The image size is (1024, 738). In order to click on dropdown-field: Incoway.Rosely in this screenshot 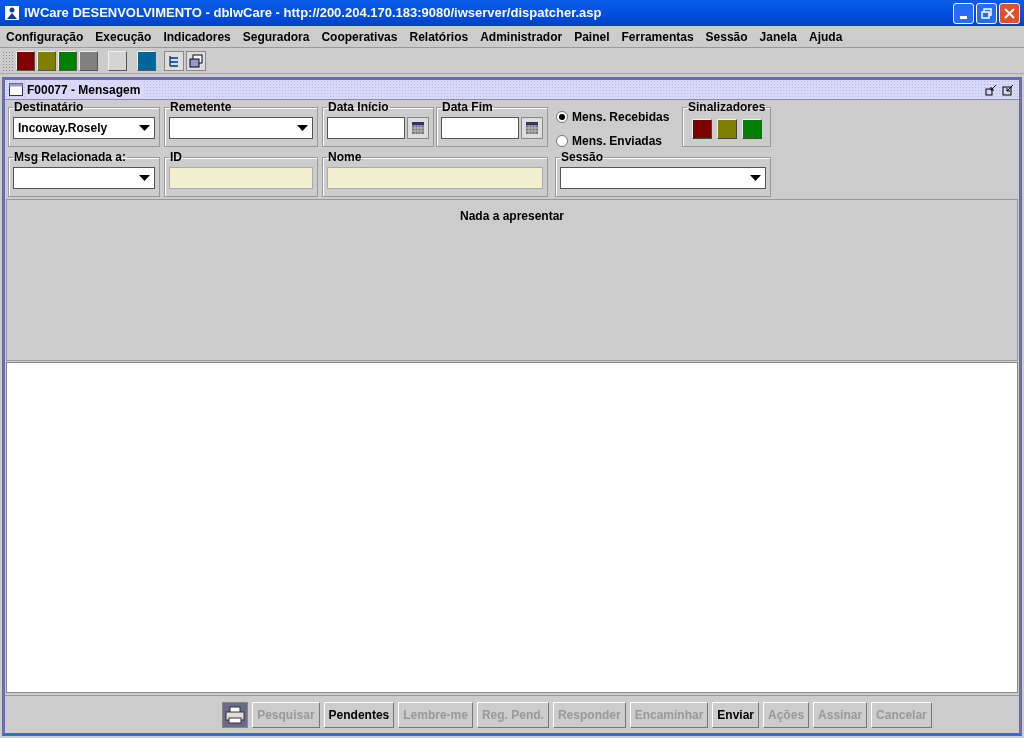, I will do `click(84, 128)`.